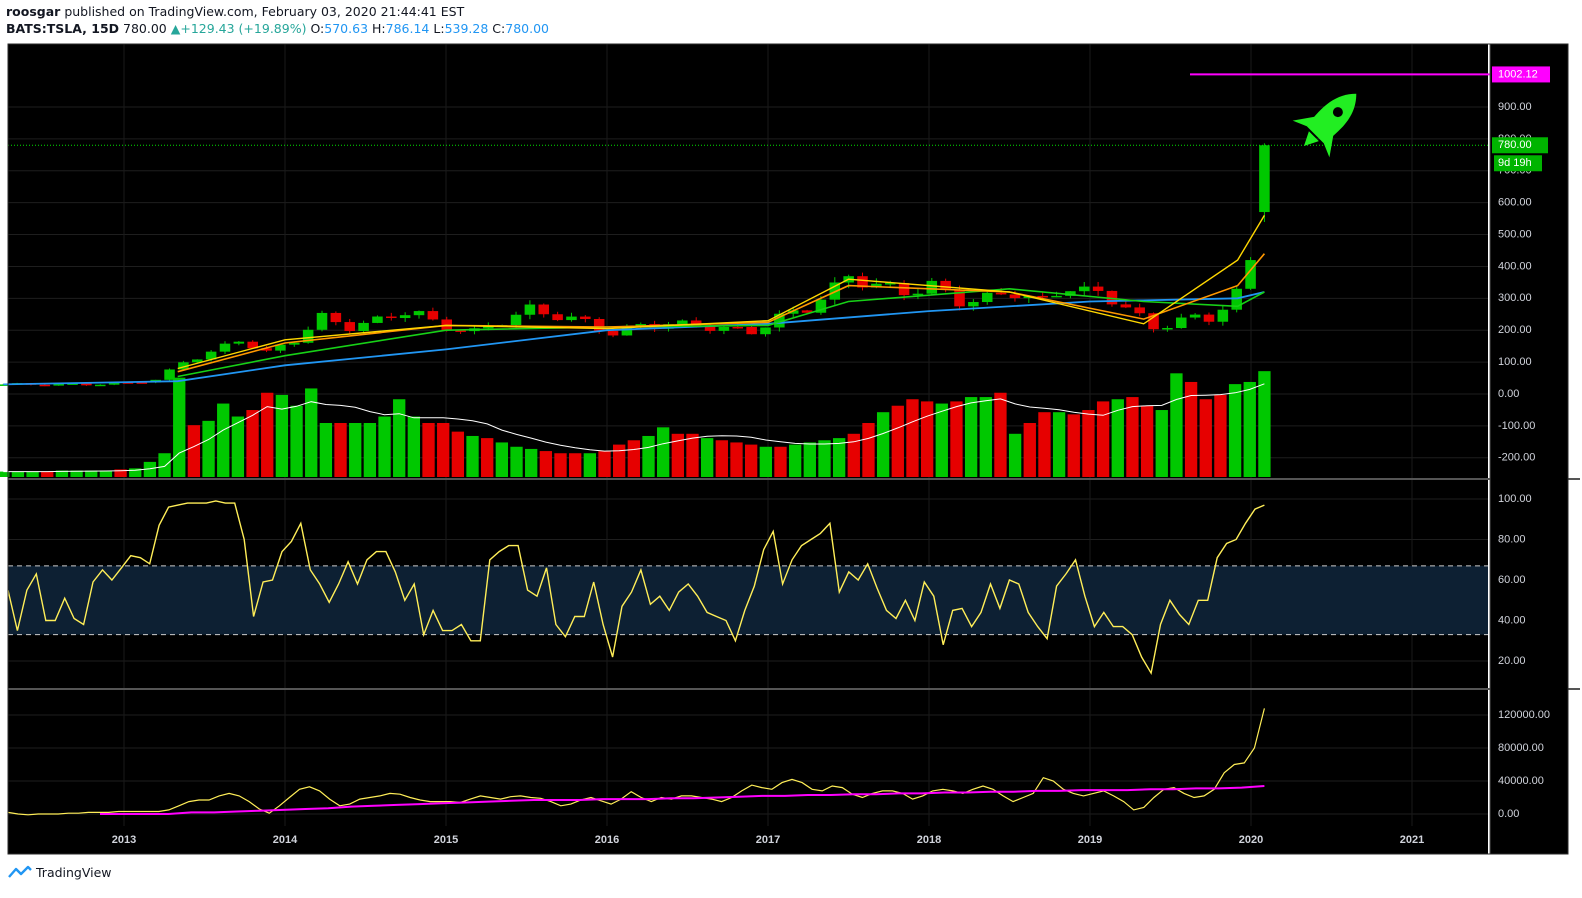  What do you see at coordinates (1516, 458) in the screenshot?
I see `price-tick-label: -200.00` at bounding box center [1516, 458].